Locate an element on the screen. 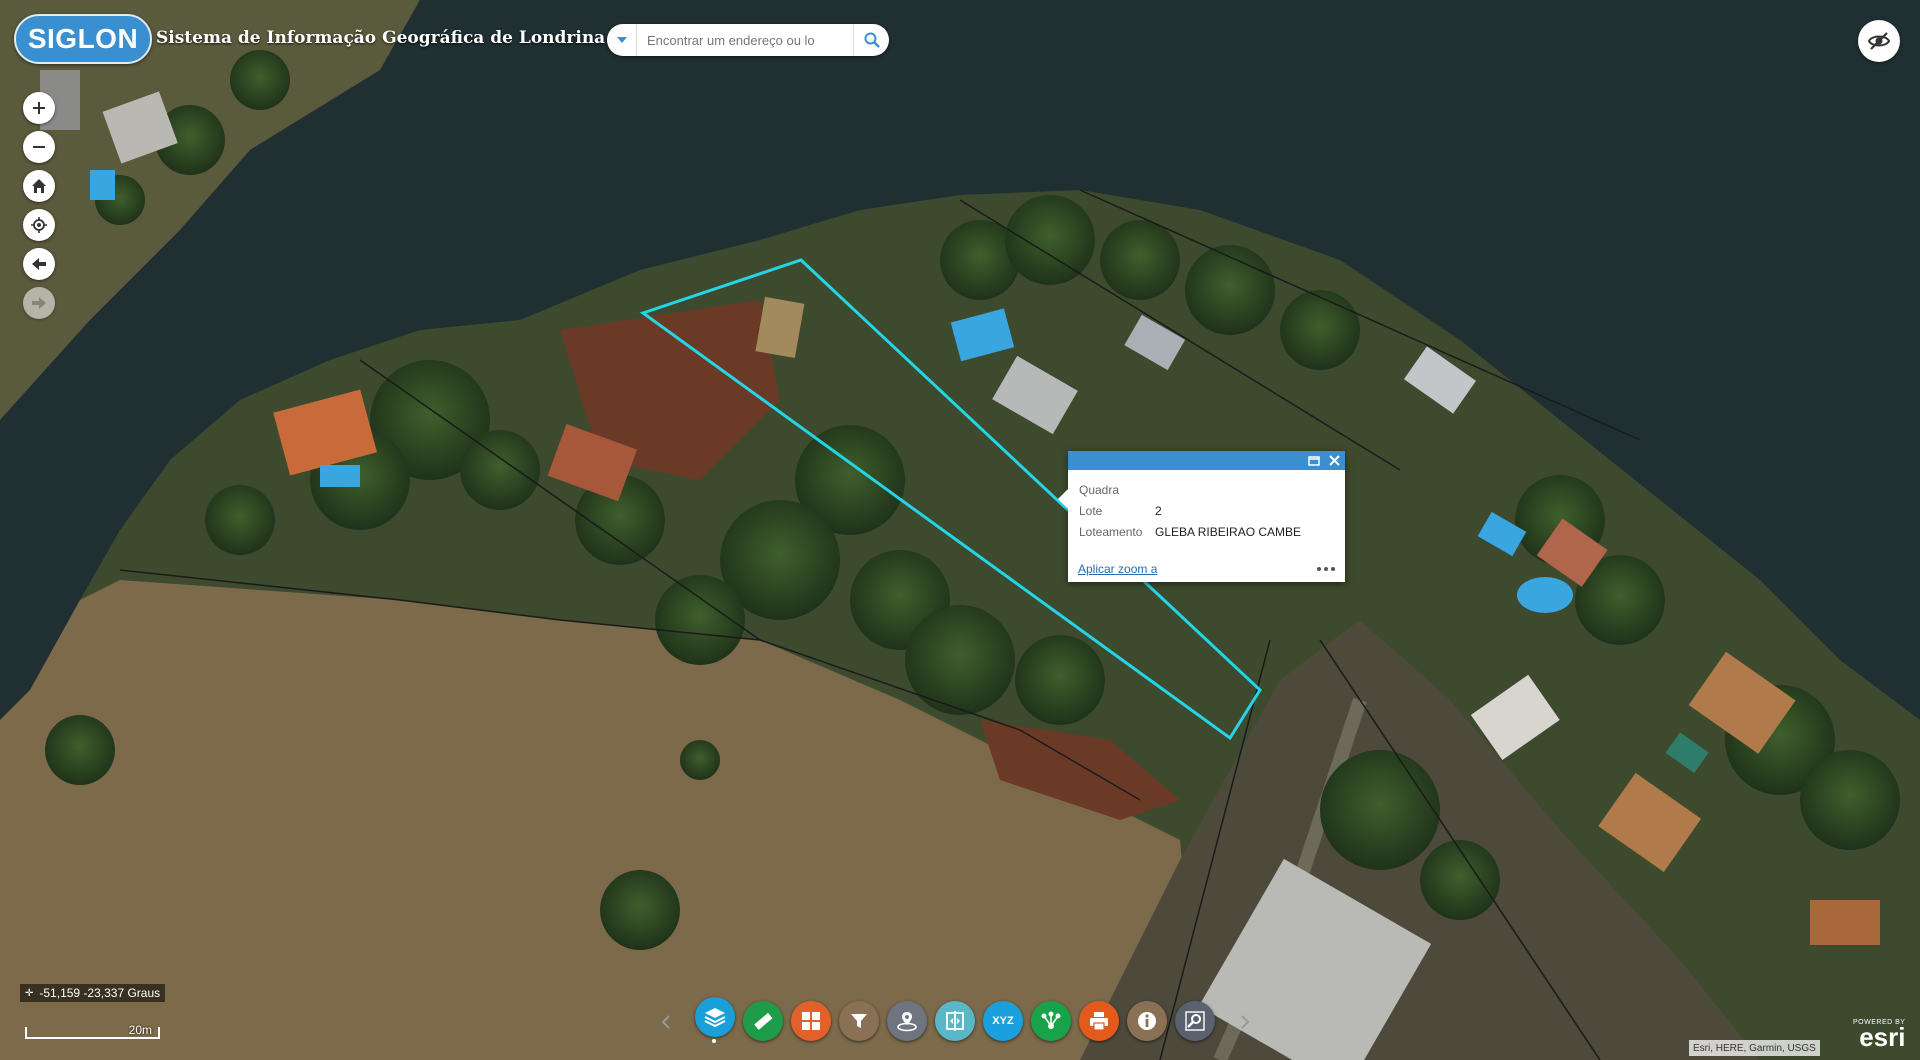 Image resolution: width=1920 pixels, height=1060 pixels. chevron-right-icon is located at coordinates (1245, 1022).